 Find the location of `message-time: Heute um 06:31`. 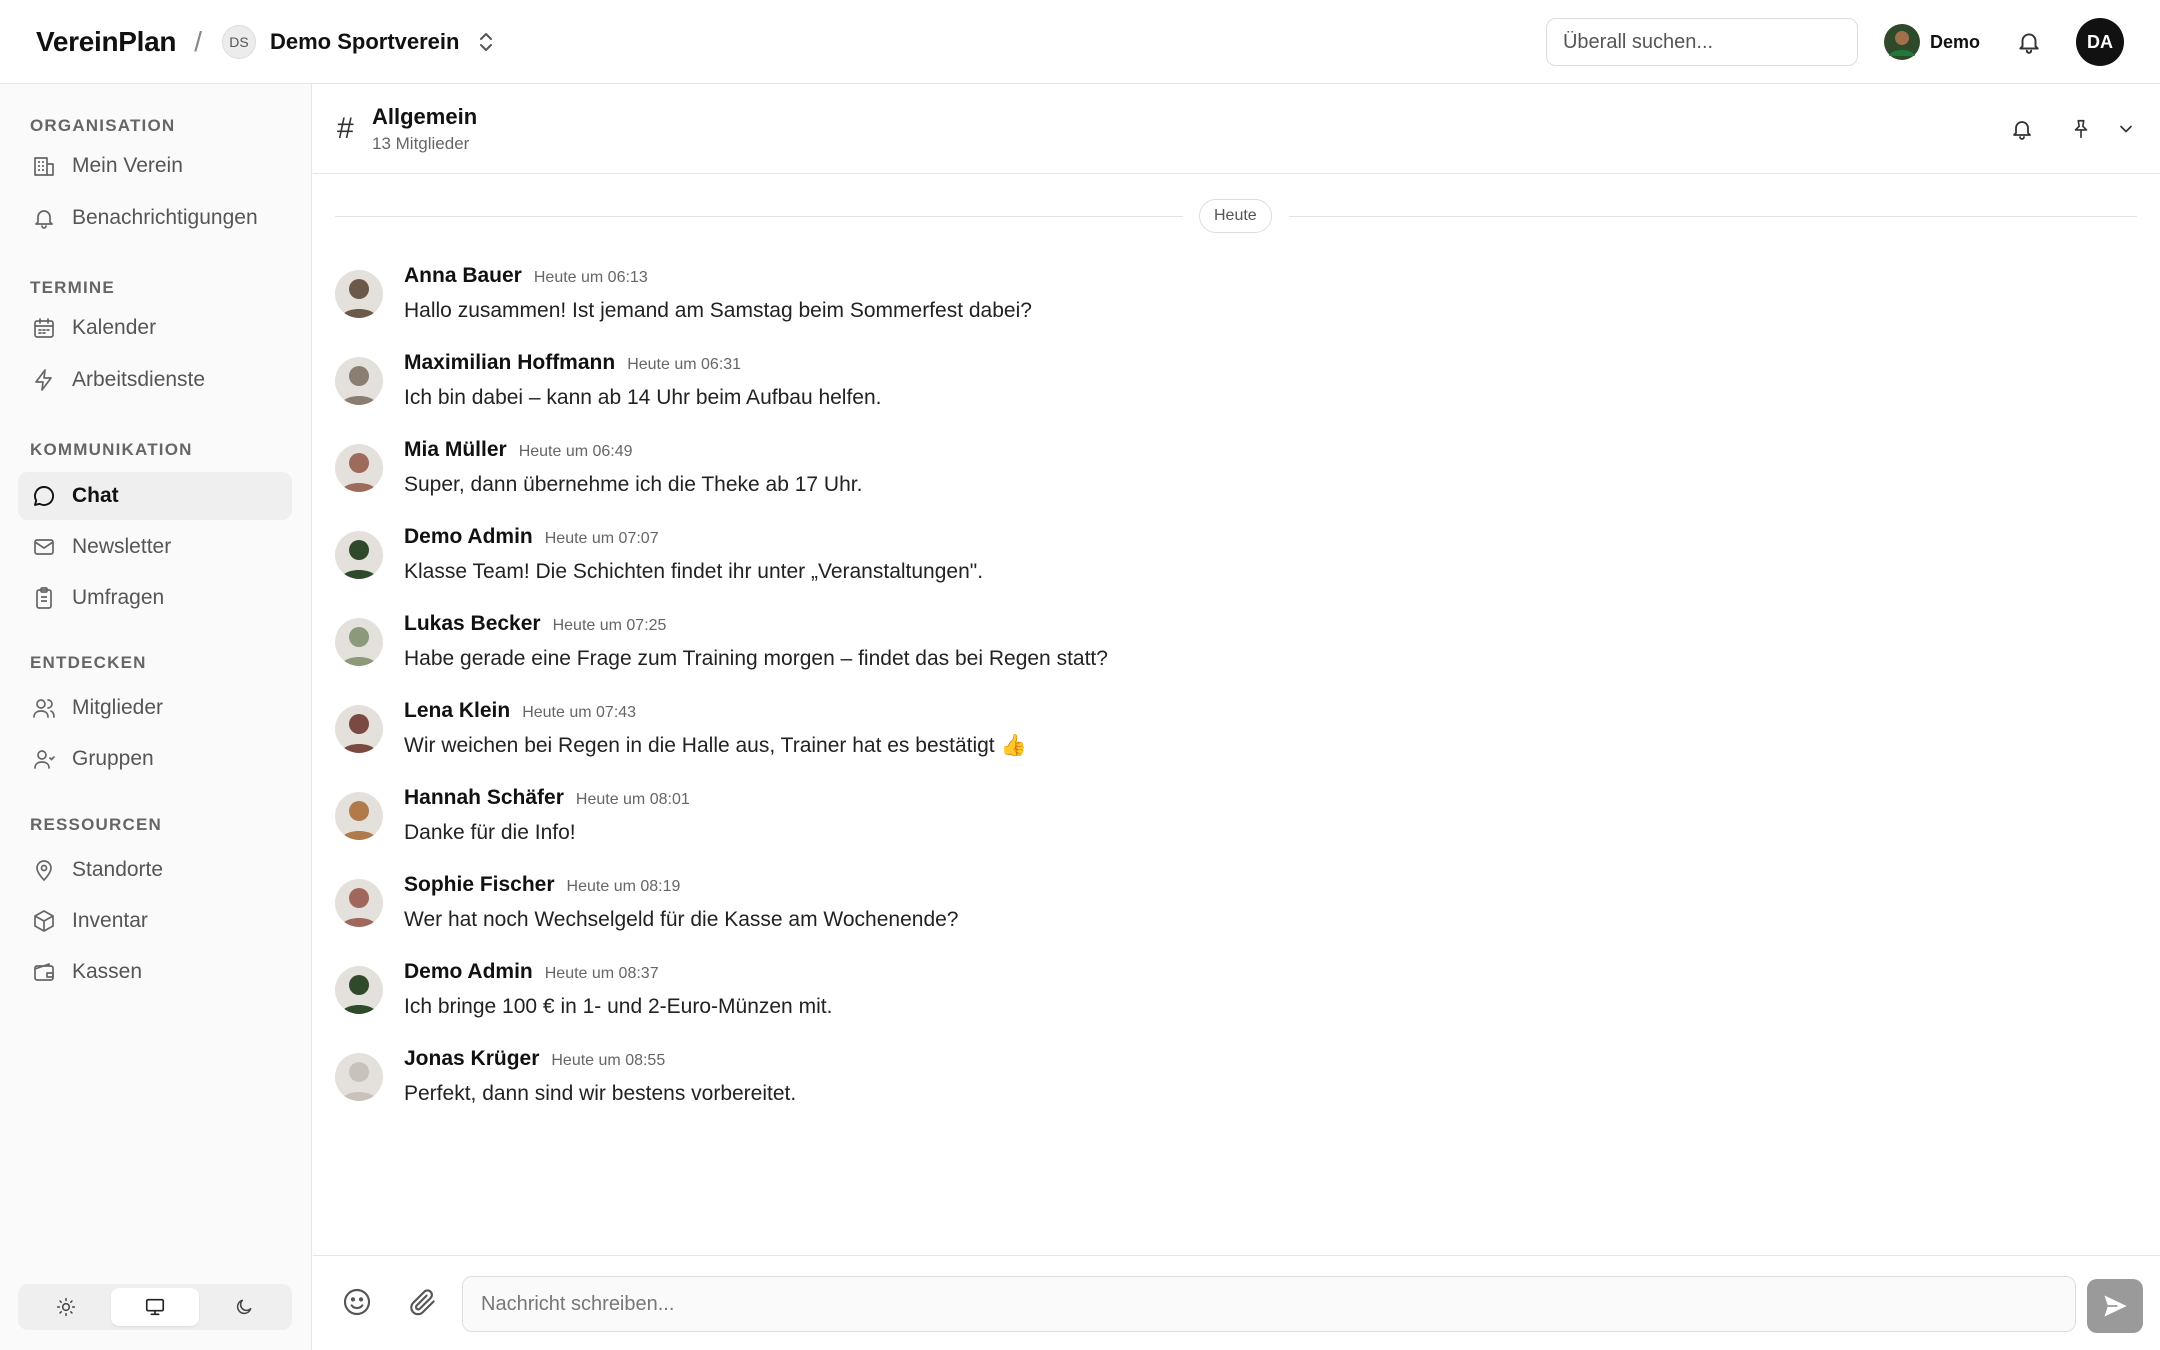

message-time: Heute um 06:31 is located at coordinates (684, 364).